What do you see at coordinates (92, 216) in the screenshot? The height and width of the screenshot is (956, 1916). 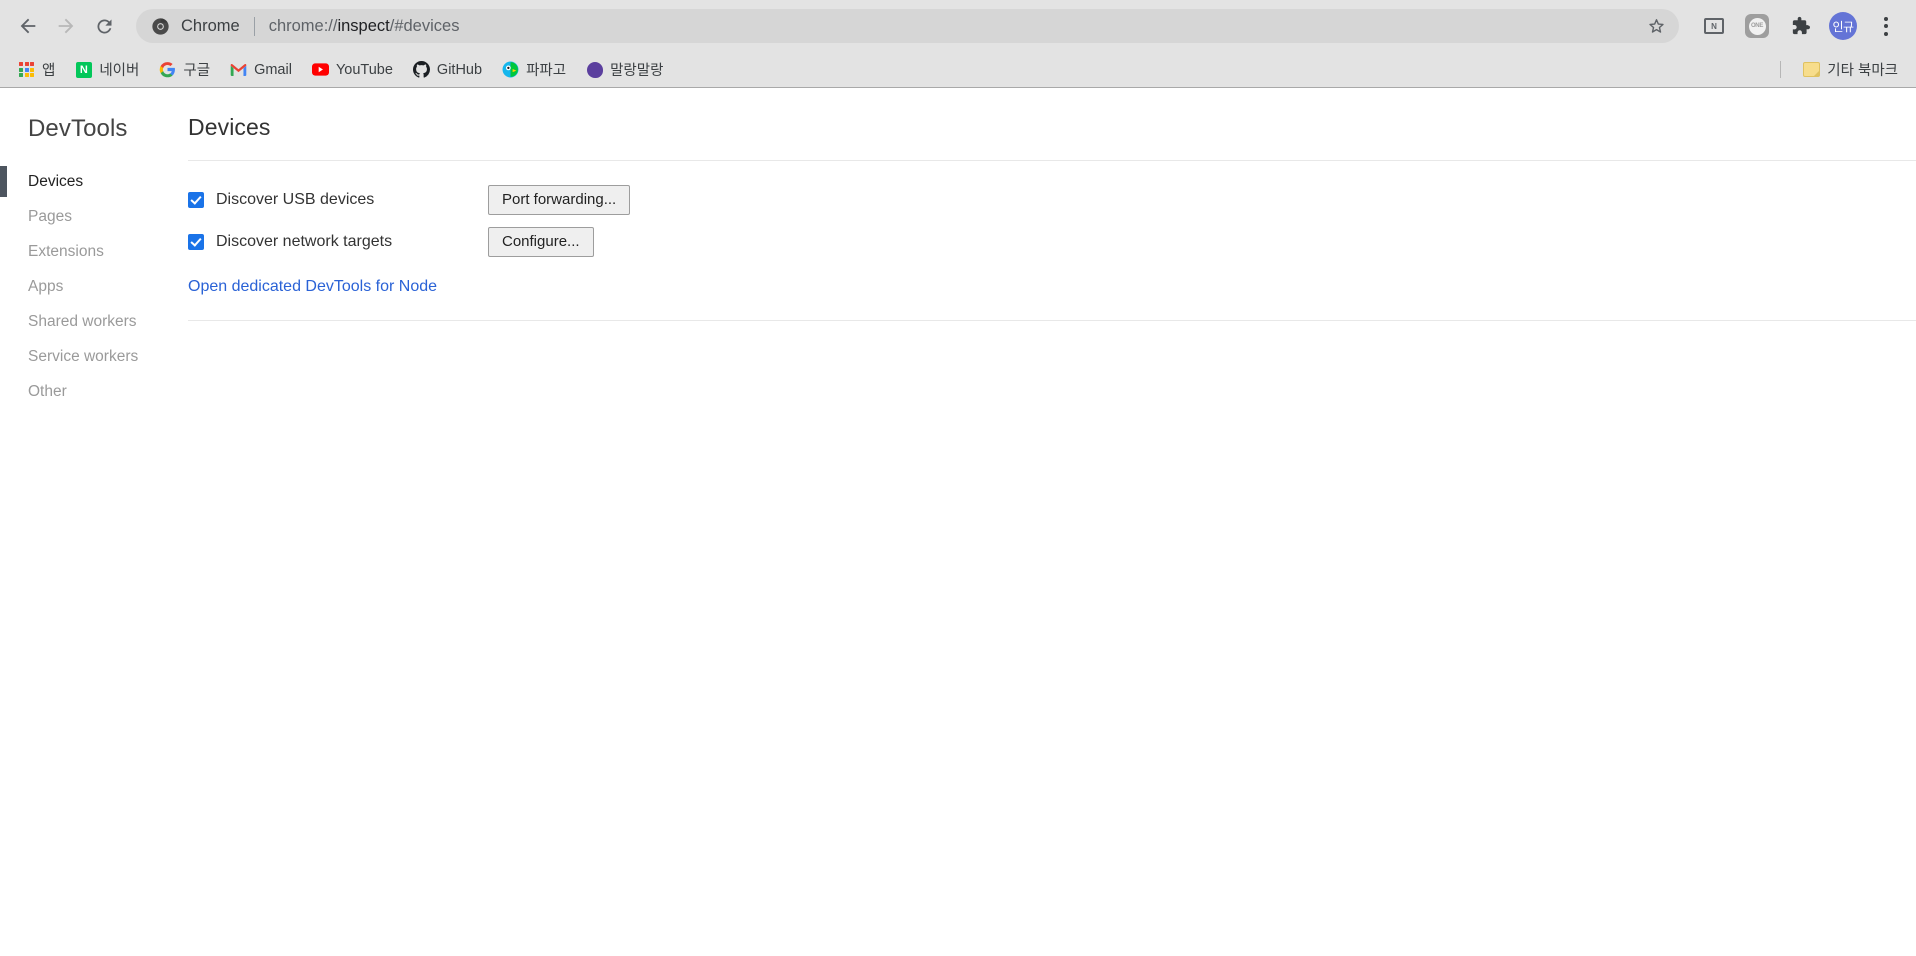 I see `sidebar-item-pages: Pages` at bounding box center [92, 216].